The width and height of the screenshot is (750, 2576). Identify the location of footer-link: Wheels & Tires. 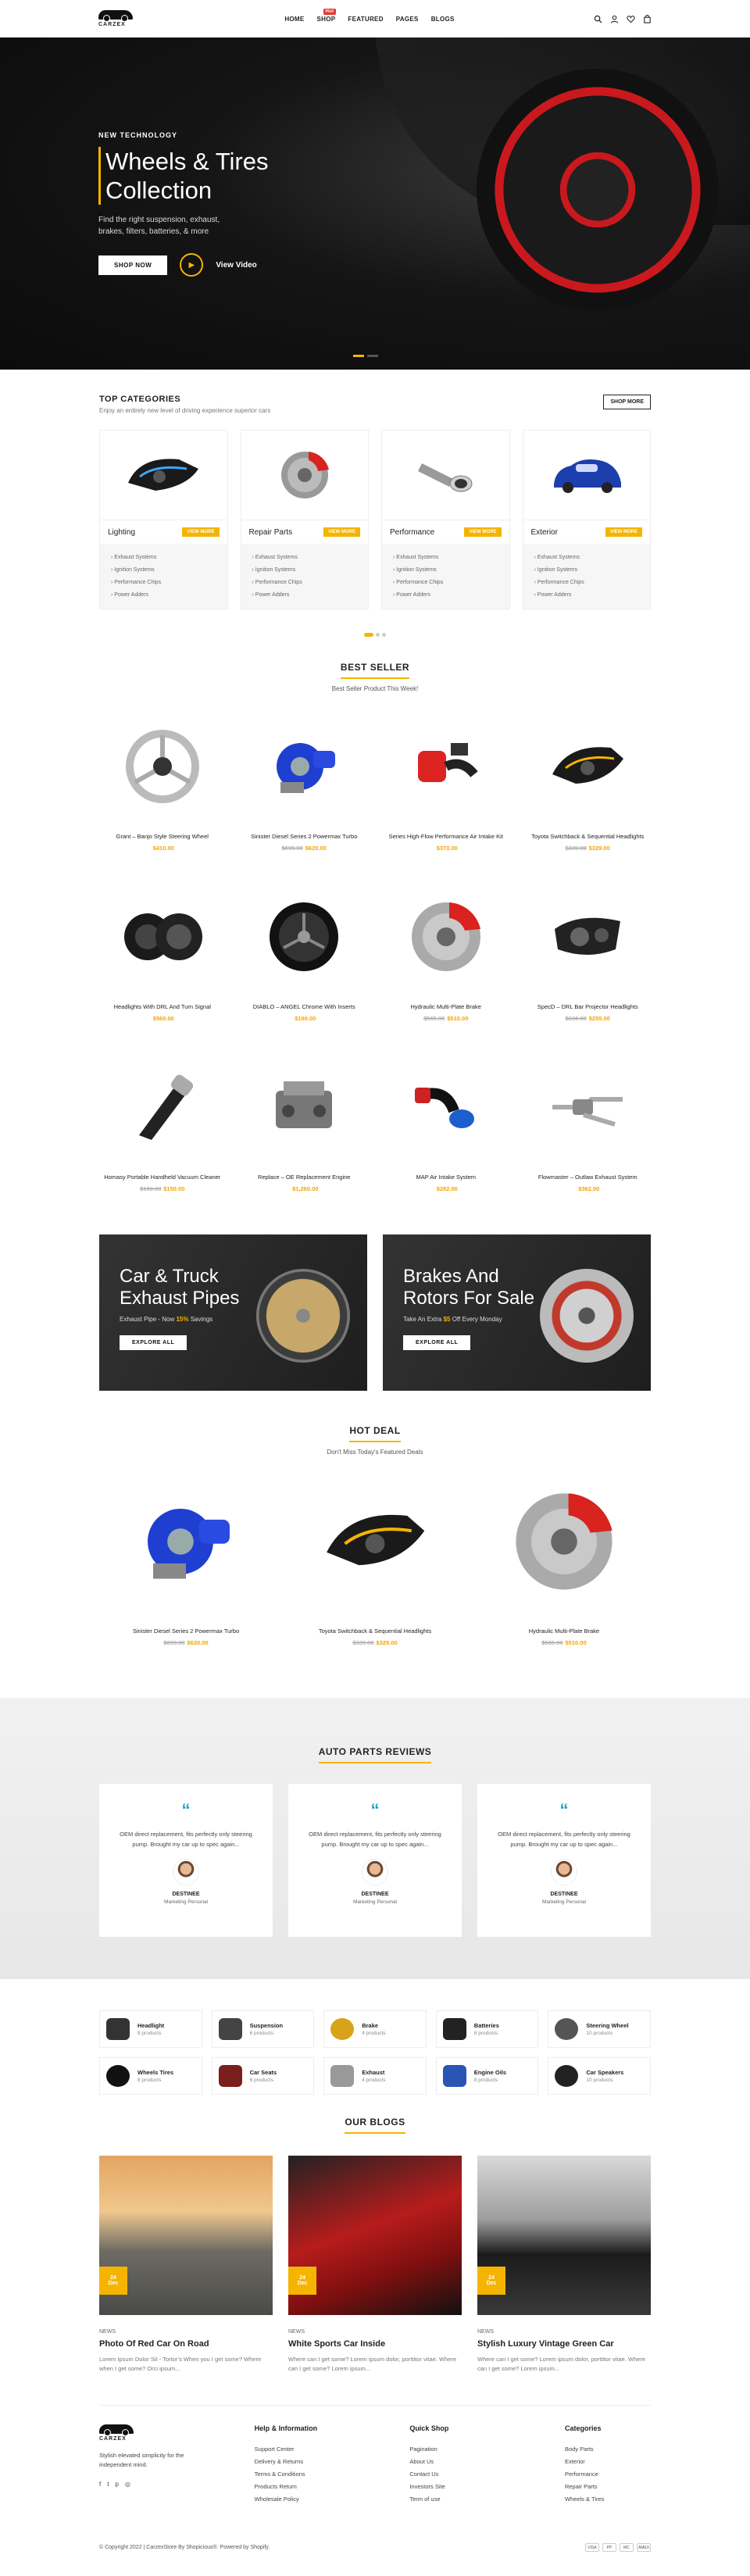
(608, 2500).